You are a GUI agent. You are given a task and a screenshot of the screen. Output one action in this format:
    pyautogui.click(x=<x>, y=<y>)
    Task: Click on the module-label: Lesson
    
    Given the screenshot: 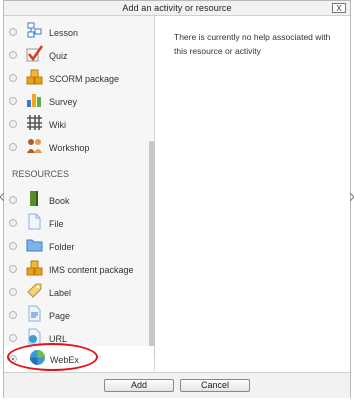 What is the action you would take?
    pyautogui.click(x=64, y=33)
    